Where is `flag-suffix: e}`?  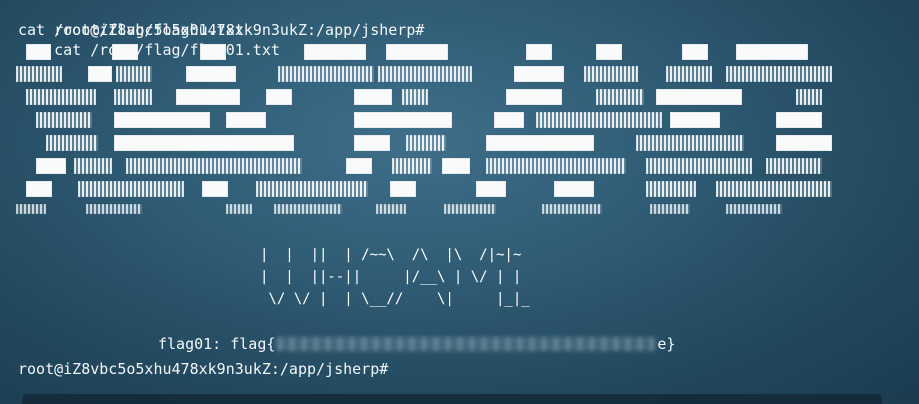
flag-suffix: e} is located at coordinates (666, 344).